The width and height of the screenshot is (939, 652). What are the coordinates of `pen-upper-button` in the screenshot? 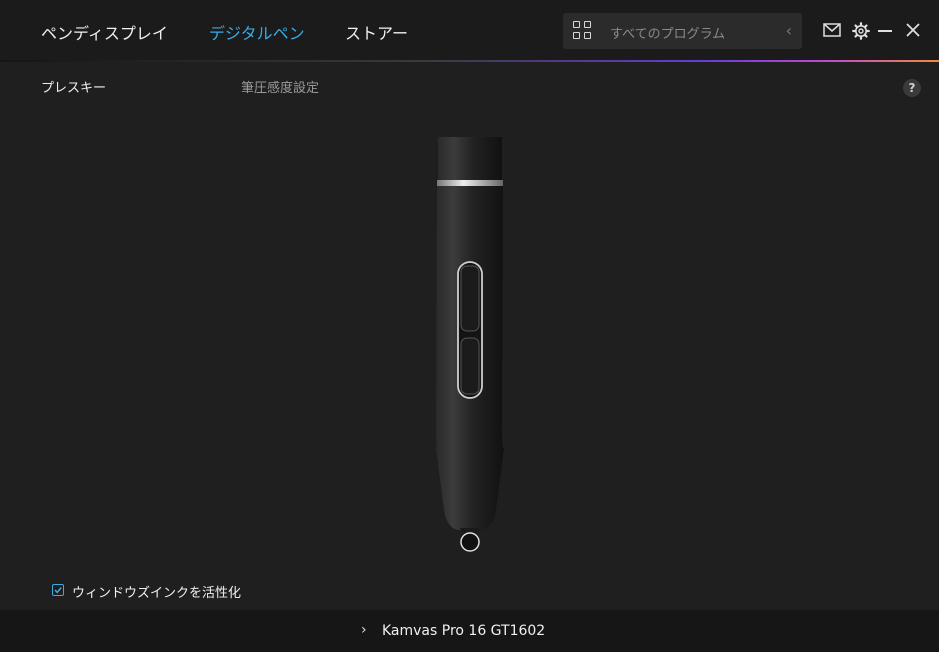 It's located at (470, 298).